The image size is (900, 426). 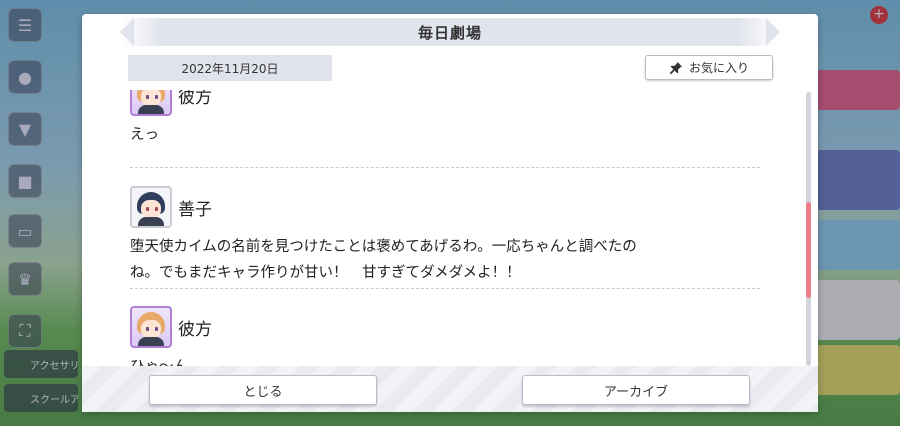 I want to click on dialogue-text-line: 堕天使カイムの名前を見つけたことは褒めてあげるわ。一応ちゃんと調べたの, so click(x=383, y=247).